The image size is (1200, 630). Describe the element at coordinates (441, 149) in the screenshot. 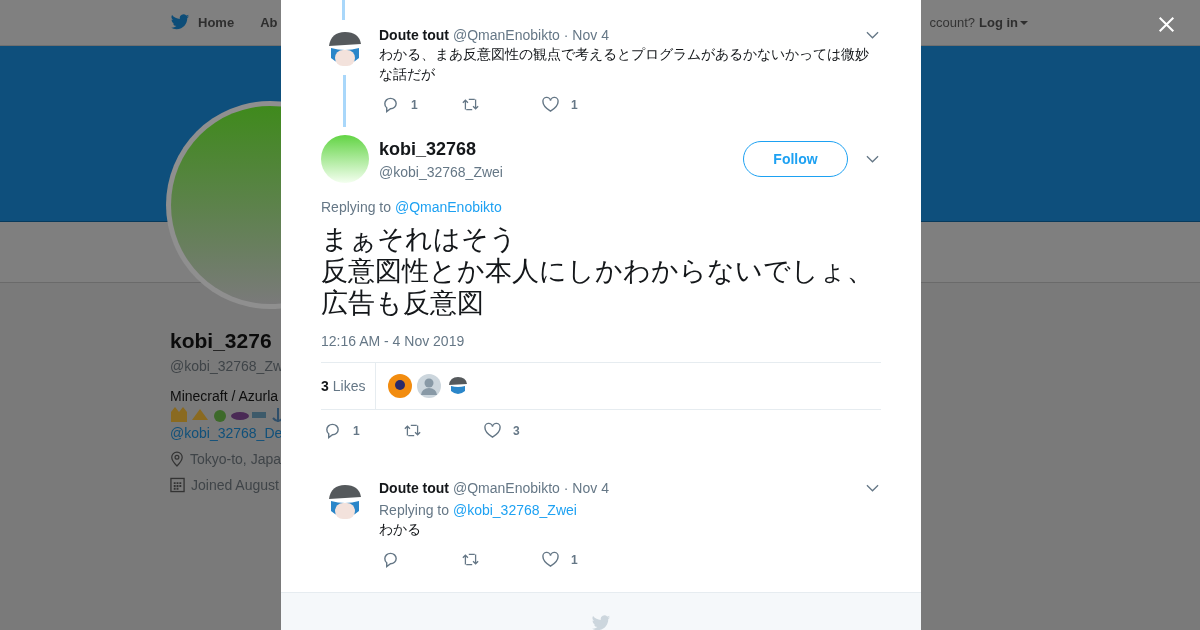

I see `author-name: kobi_32768` at that location.